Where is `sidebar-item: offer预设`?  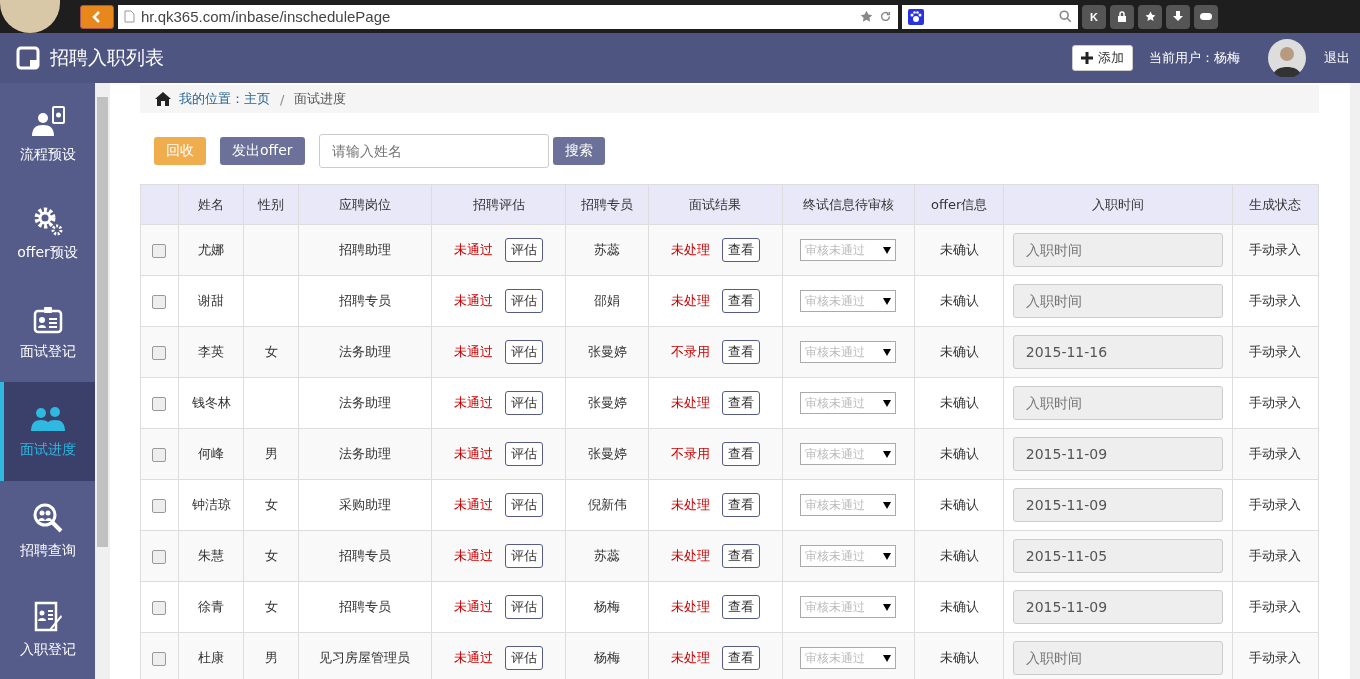
sidebar-item: offer预设 is located at coordinates (47, 233).